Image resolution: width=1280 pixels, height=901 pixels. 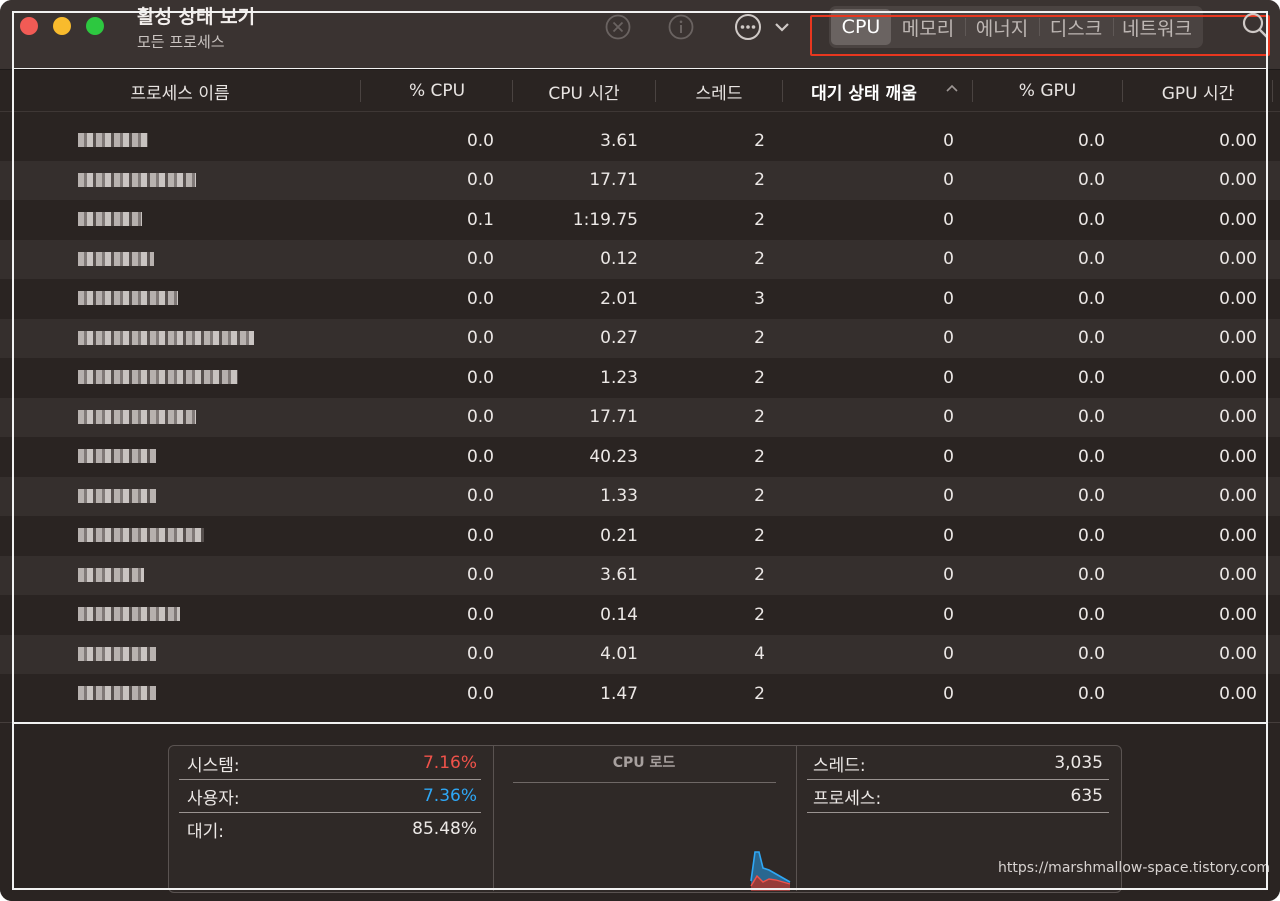 What do you see at coordinates (1086, 796) in the screenshot?
I see `processes-value: 635` at bounding box center [1086, 796].